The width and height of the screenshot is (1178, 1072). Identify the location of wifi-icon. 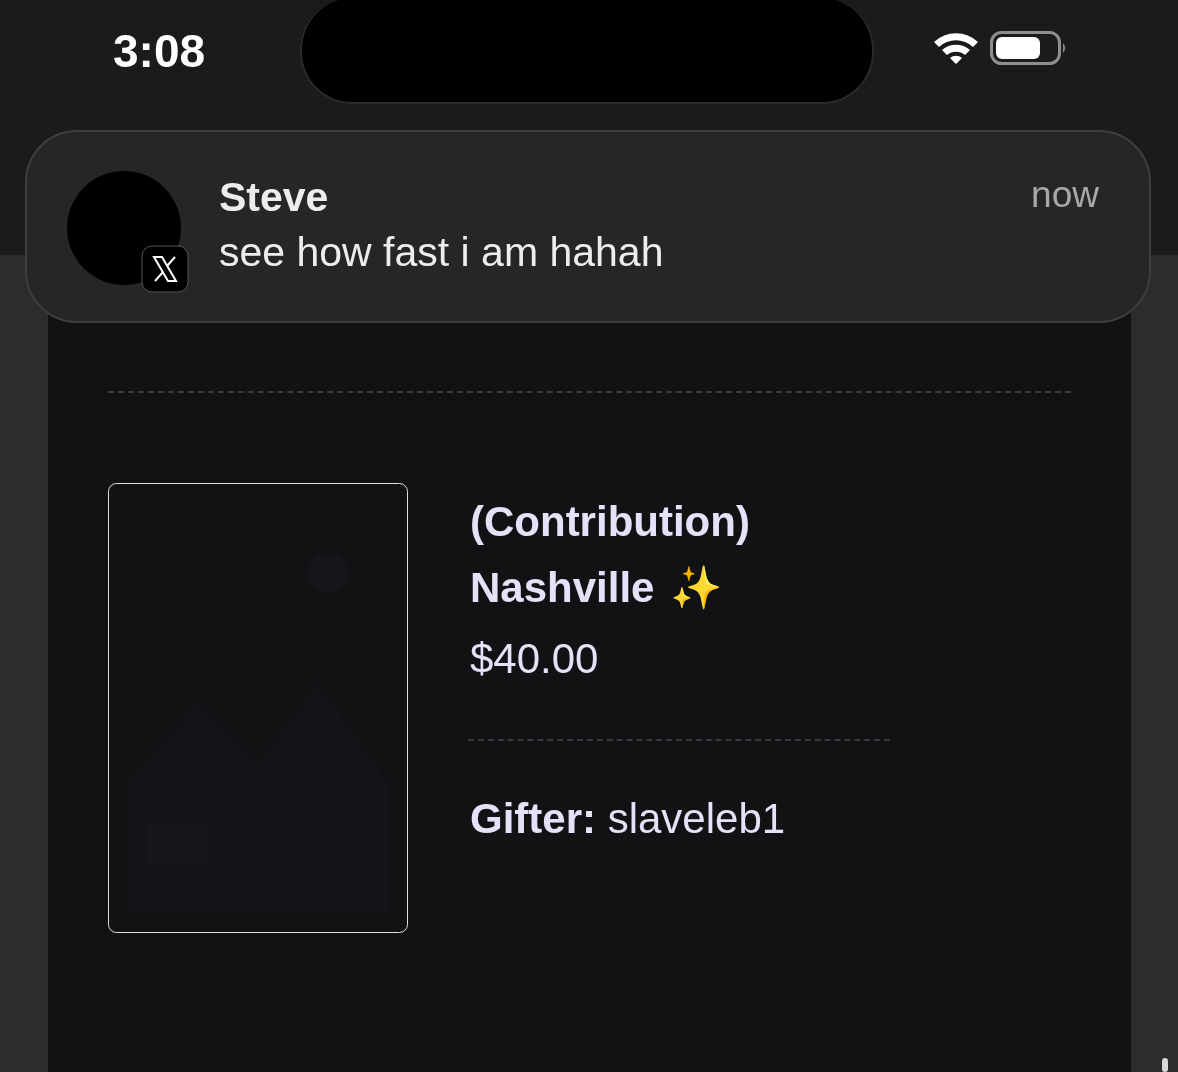
(956, 48).